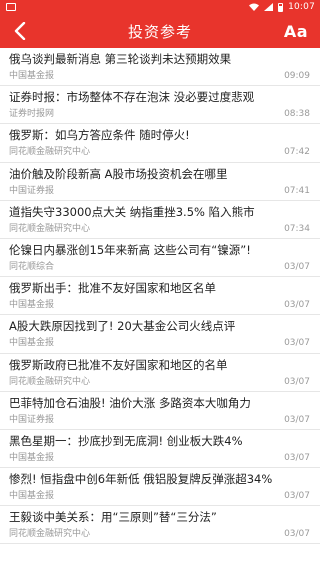  Describe the element at coordinates (160, 7) in the screenshot. I see `status-bar: 10:07` at that location.